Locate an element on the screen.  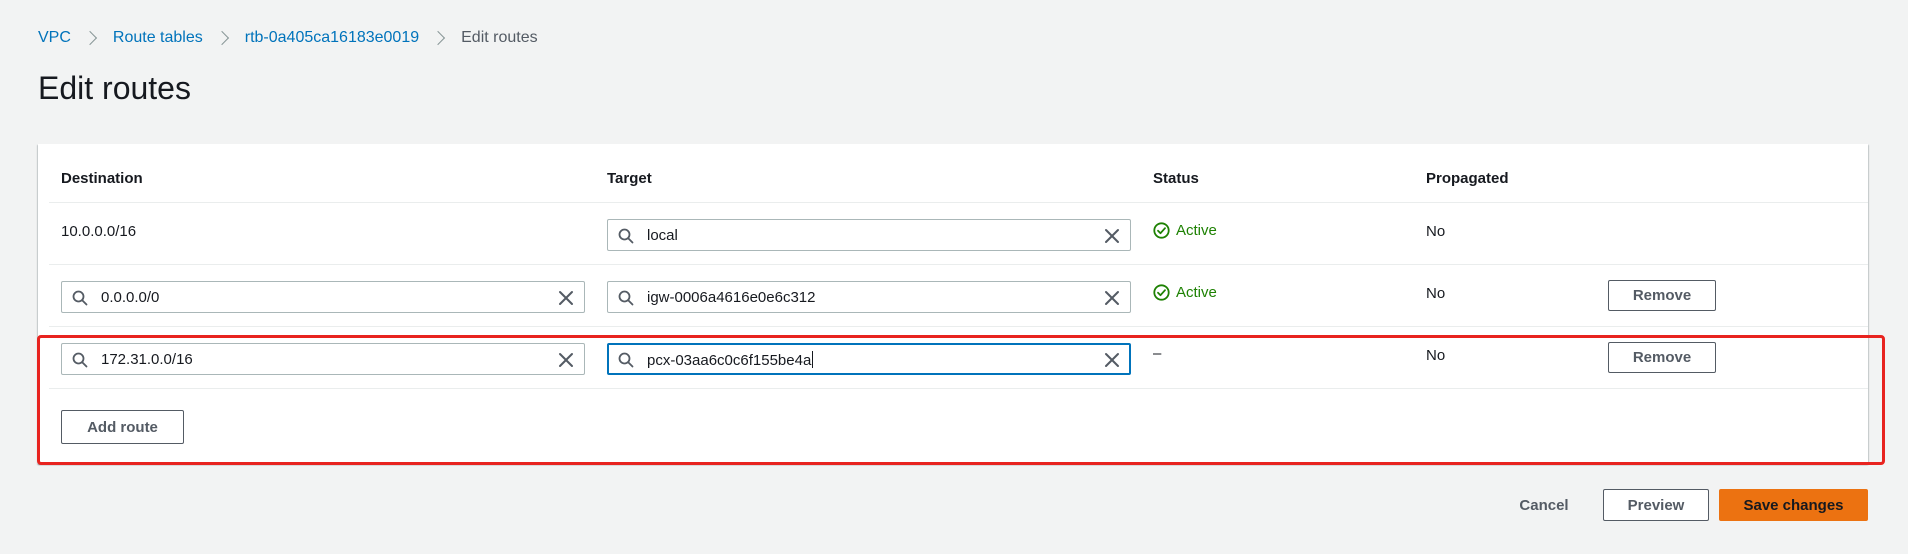
target-search-input: igw-0006a4616e0e6c312 is located at coordinates (869, 297).